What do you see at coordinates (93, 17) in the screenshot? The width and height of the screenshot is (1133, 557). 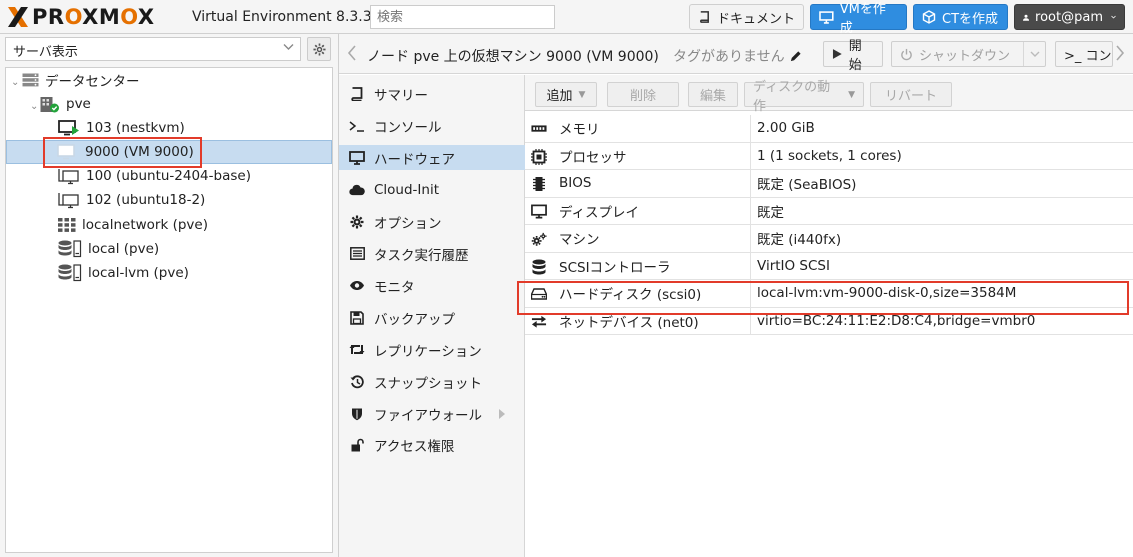 I see `proxmox-wordmark: PROXMOX` at bounding box center [93, 17].